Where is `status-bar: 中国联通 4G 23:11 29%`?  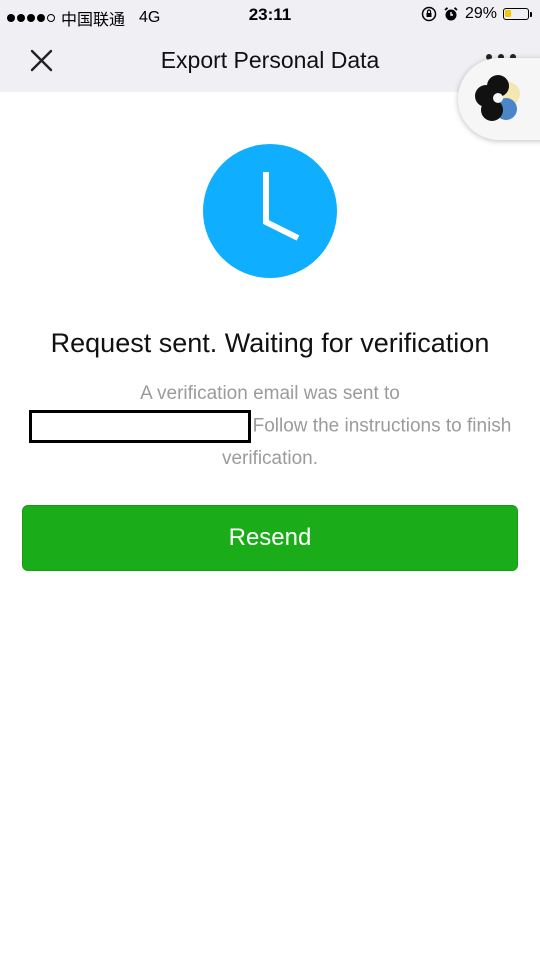
status-bar: 中国联通 4G 23:11 29% is located at coordinates (270, 15).